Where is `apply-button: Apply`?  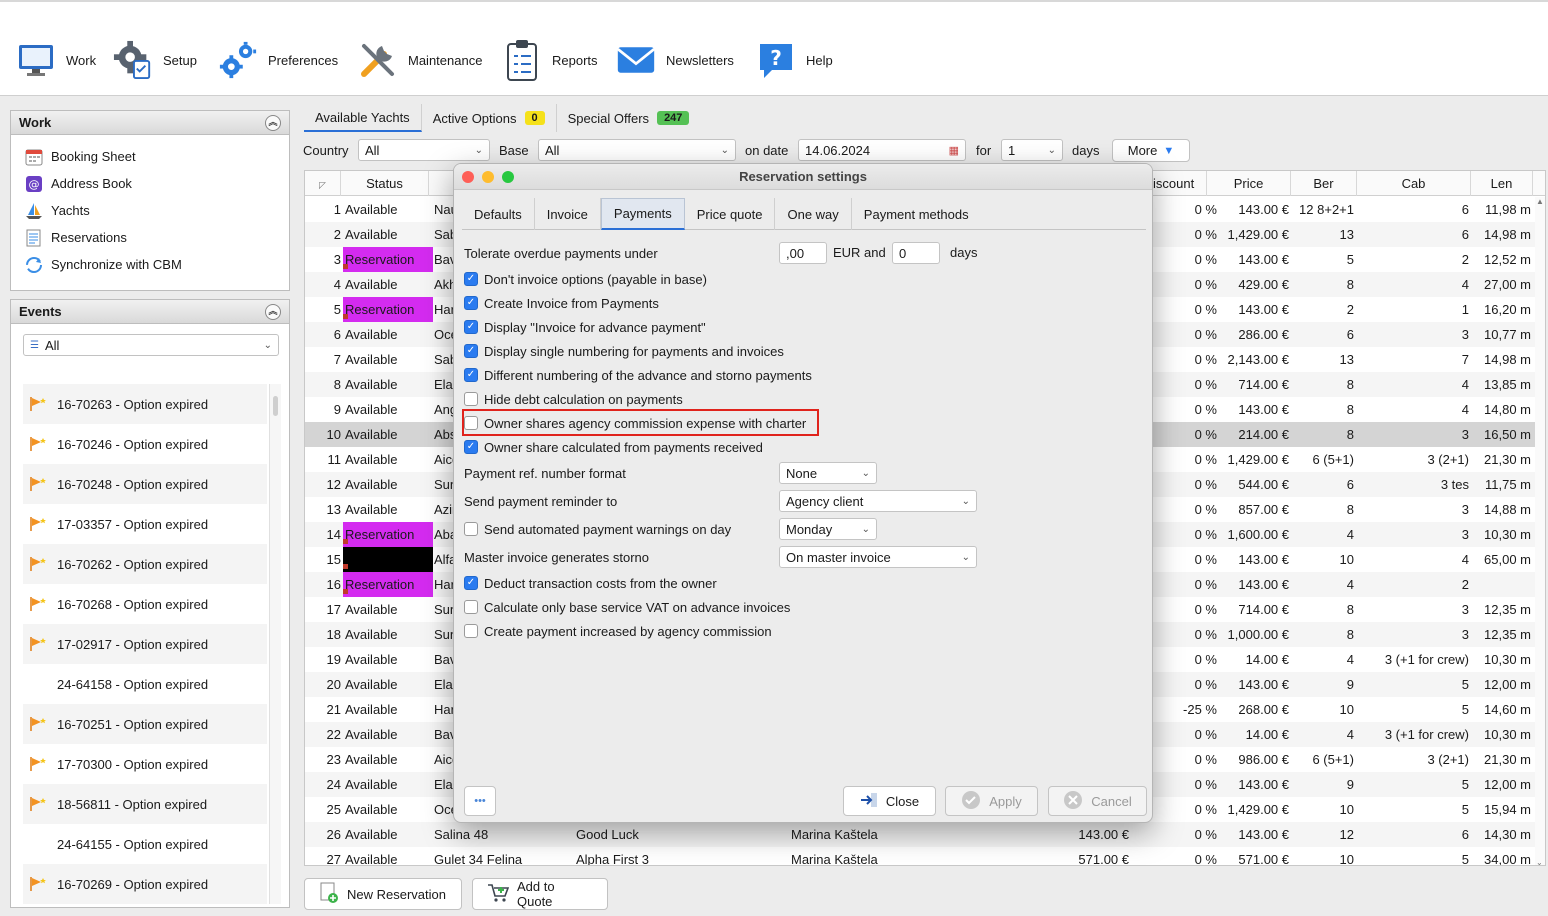 apply-button: Apply is located at coordinates (991, 801).